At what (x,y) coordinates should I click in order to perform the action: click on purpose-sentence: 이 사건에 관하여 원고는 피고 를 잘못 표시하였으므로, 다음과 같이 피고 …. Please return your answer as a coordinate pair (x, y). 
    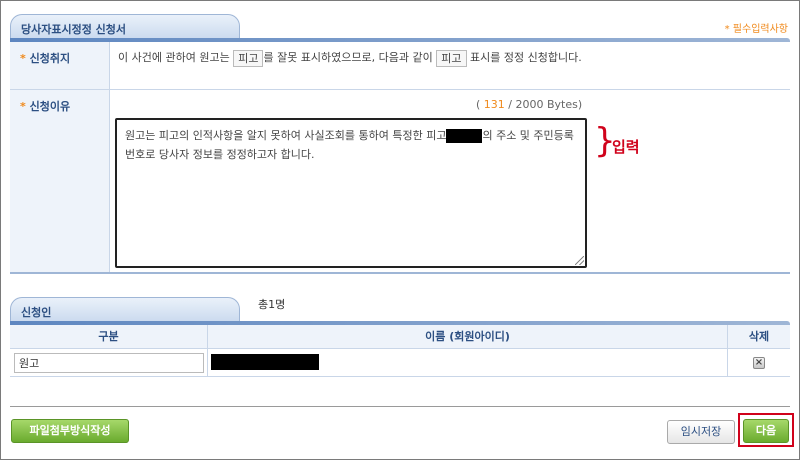
    Looking at the image, I should click on (350, 58).